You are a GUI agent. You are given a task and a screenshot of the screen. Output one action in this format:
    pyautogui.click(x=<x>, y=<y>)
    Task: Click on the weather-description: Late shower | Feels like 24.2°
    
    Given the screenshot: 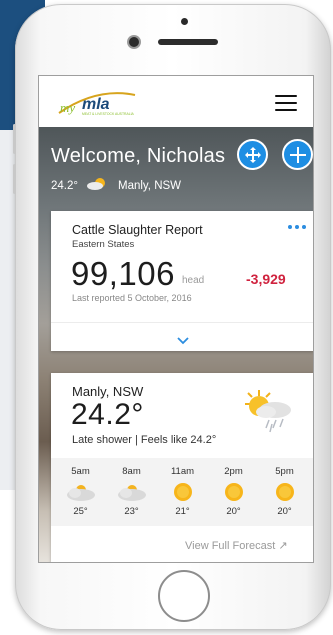 What is the action you would take?
    pyautogui.click(x=144, y=440)
    